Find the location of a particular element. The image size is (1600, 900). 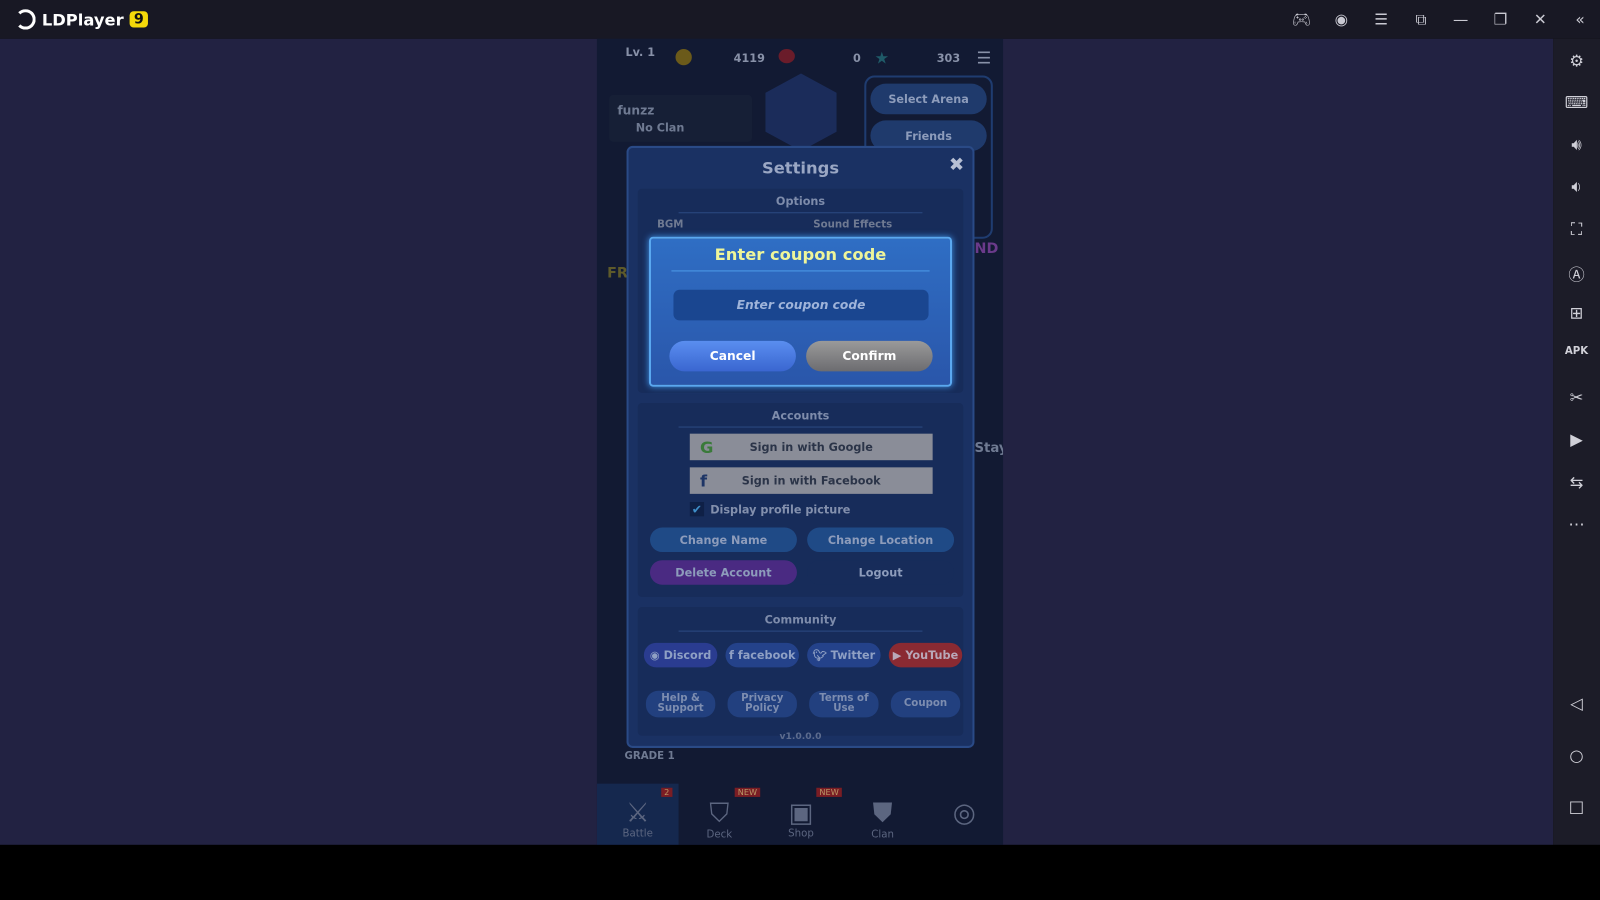

terms-link: Terms of Use is located at coordinates (844, 704).